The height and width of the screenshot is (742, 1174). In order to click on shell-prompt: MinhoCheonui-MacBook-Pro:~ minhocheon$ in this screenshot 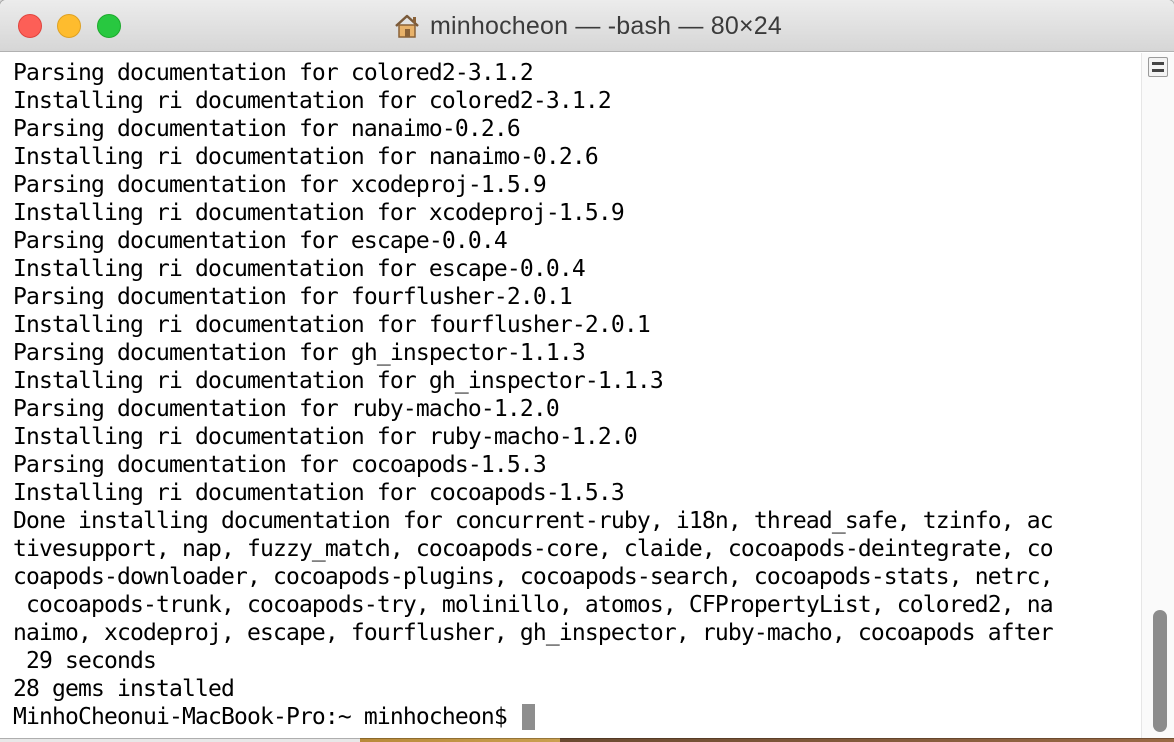, I will do `click(266, 717)`.